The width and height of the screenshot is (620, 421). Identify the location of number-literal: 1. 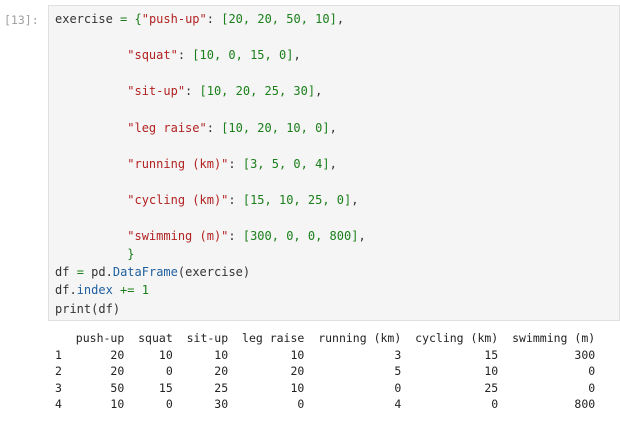
(145, 290).